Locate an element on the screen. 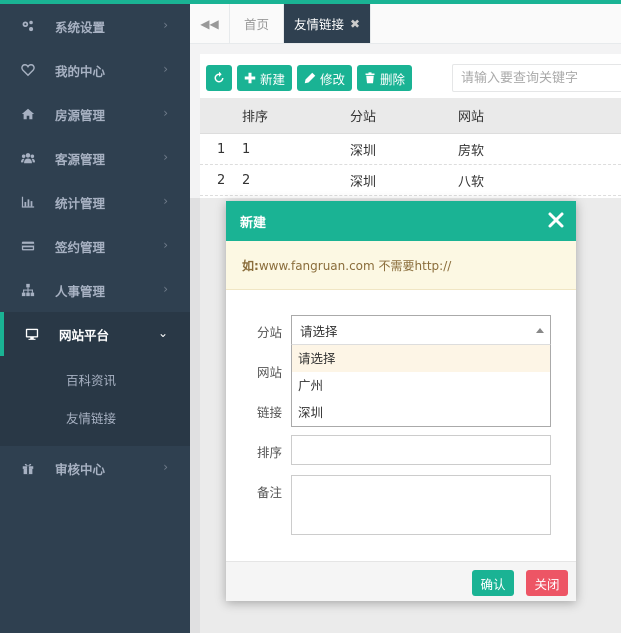 Image resolution: width=621 pixels, height=633 pixels. tab-scroll-left-icon: ◀◀ is located at coordinates (210, 23).